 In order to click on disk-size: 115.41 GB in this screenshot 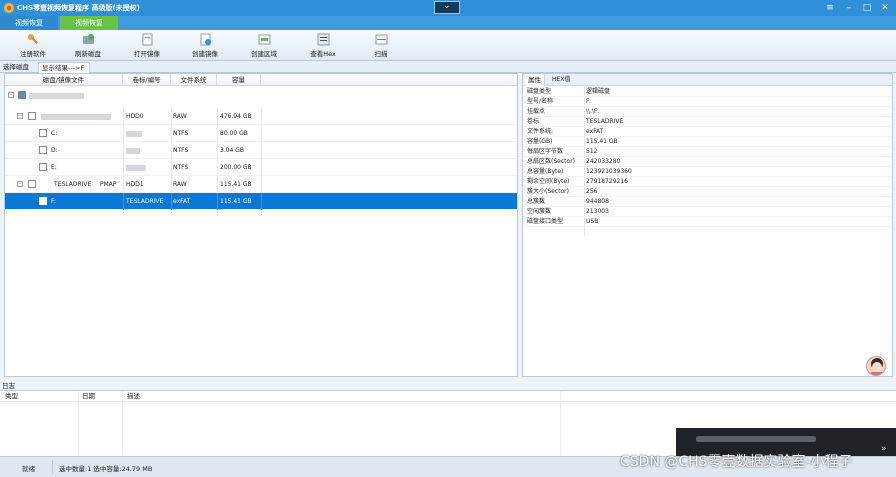, I will do `click(236, 184)`.